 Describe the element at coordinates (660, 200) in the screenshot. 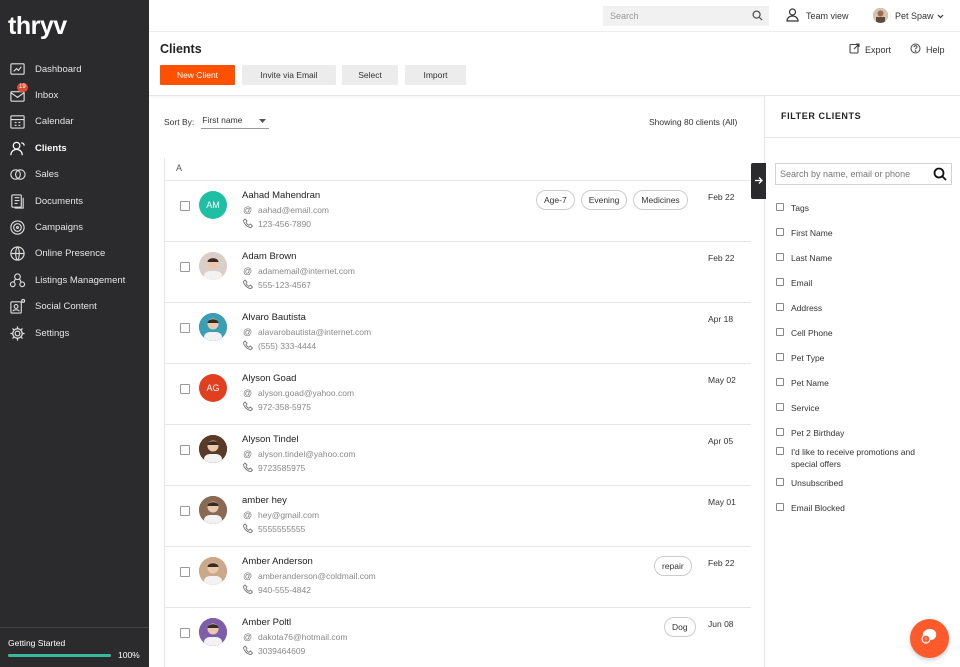

I see `client-tag: Medicines` at that location.